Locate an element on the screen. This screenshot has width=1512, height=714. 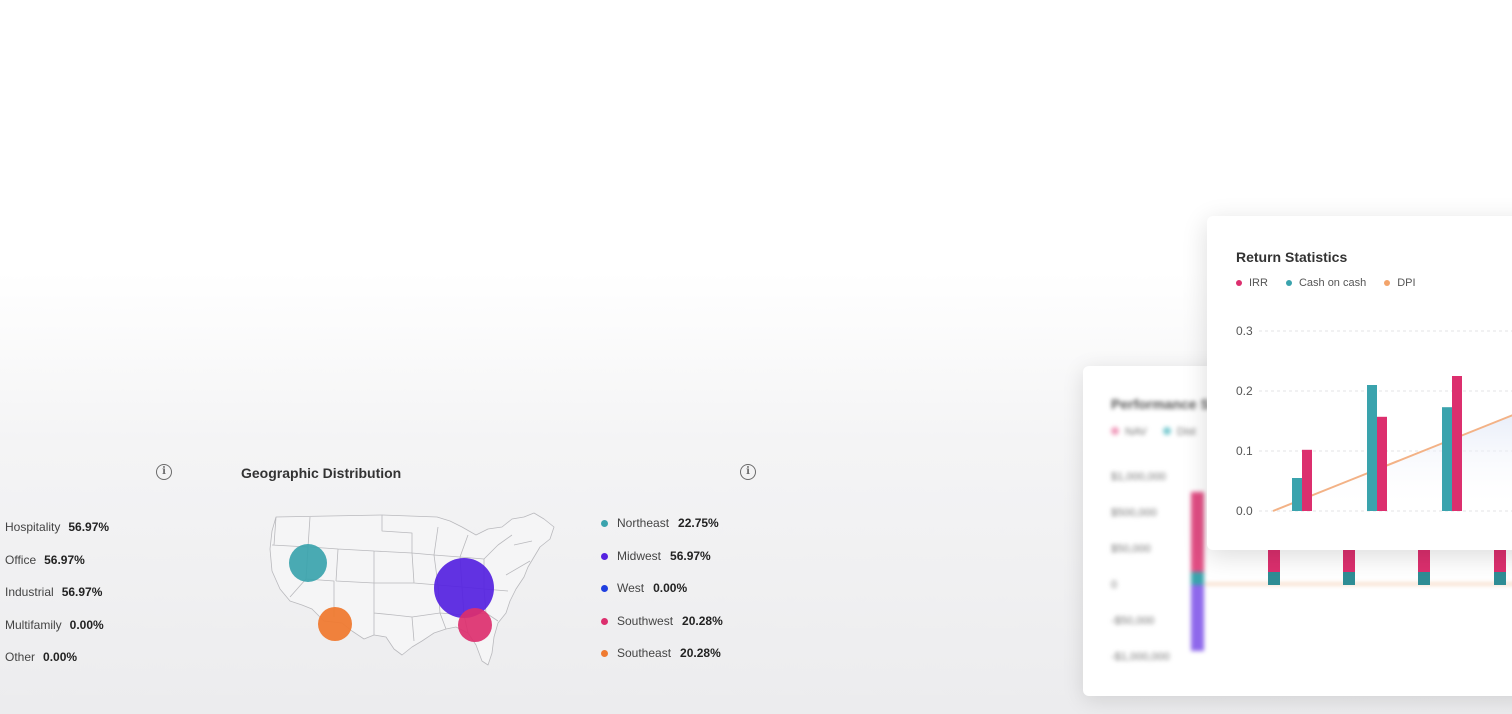
region-value: 56.97% is located at coordinates (690, 555).